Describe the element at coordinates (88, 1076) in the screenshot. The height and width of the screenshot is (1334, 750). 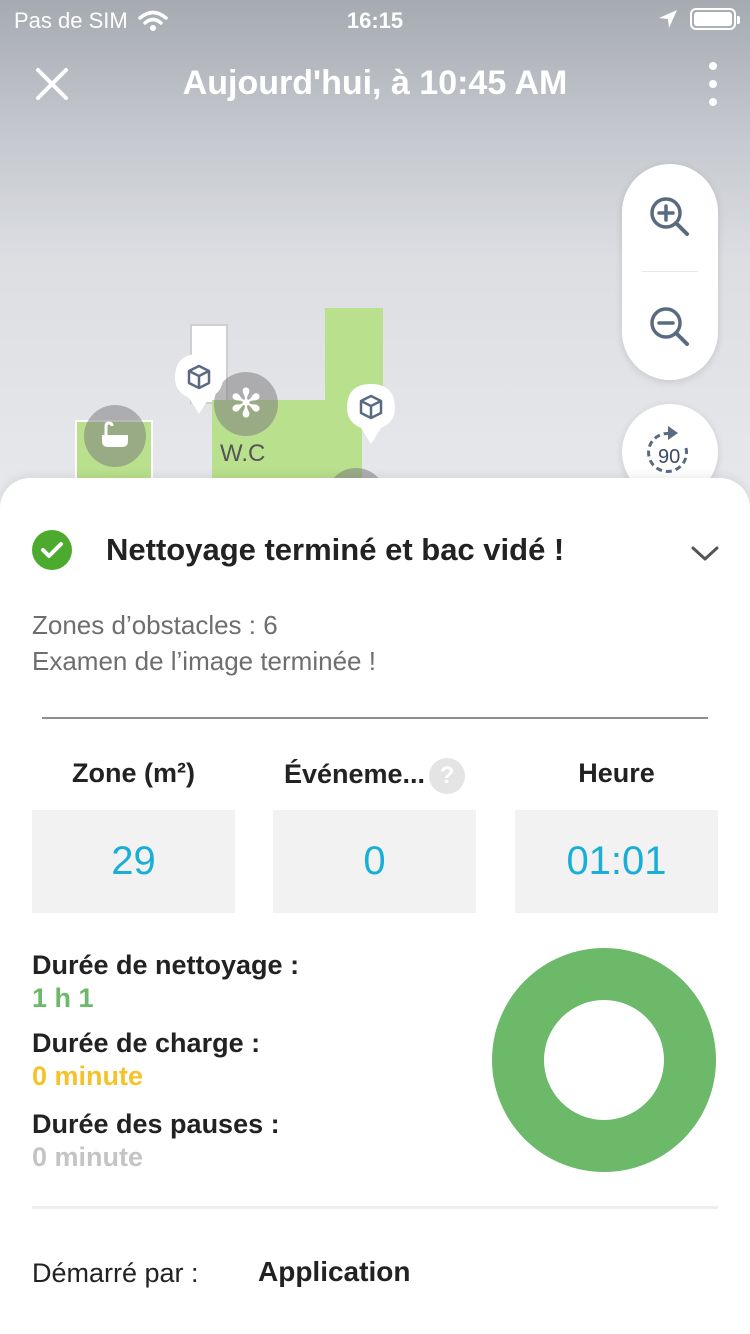
I see `charge-duration-value: 0 minute` at that location.